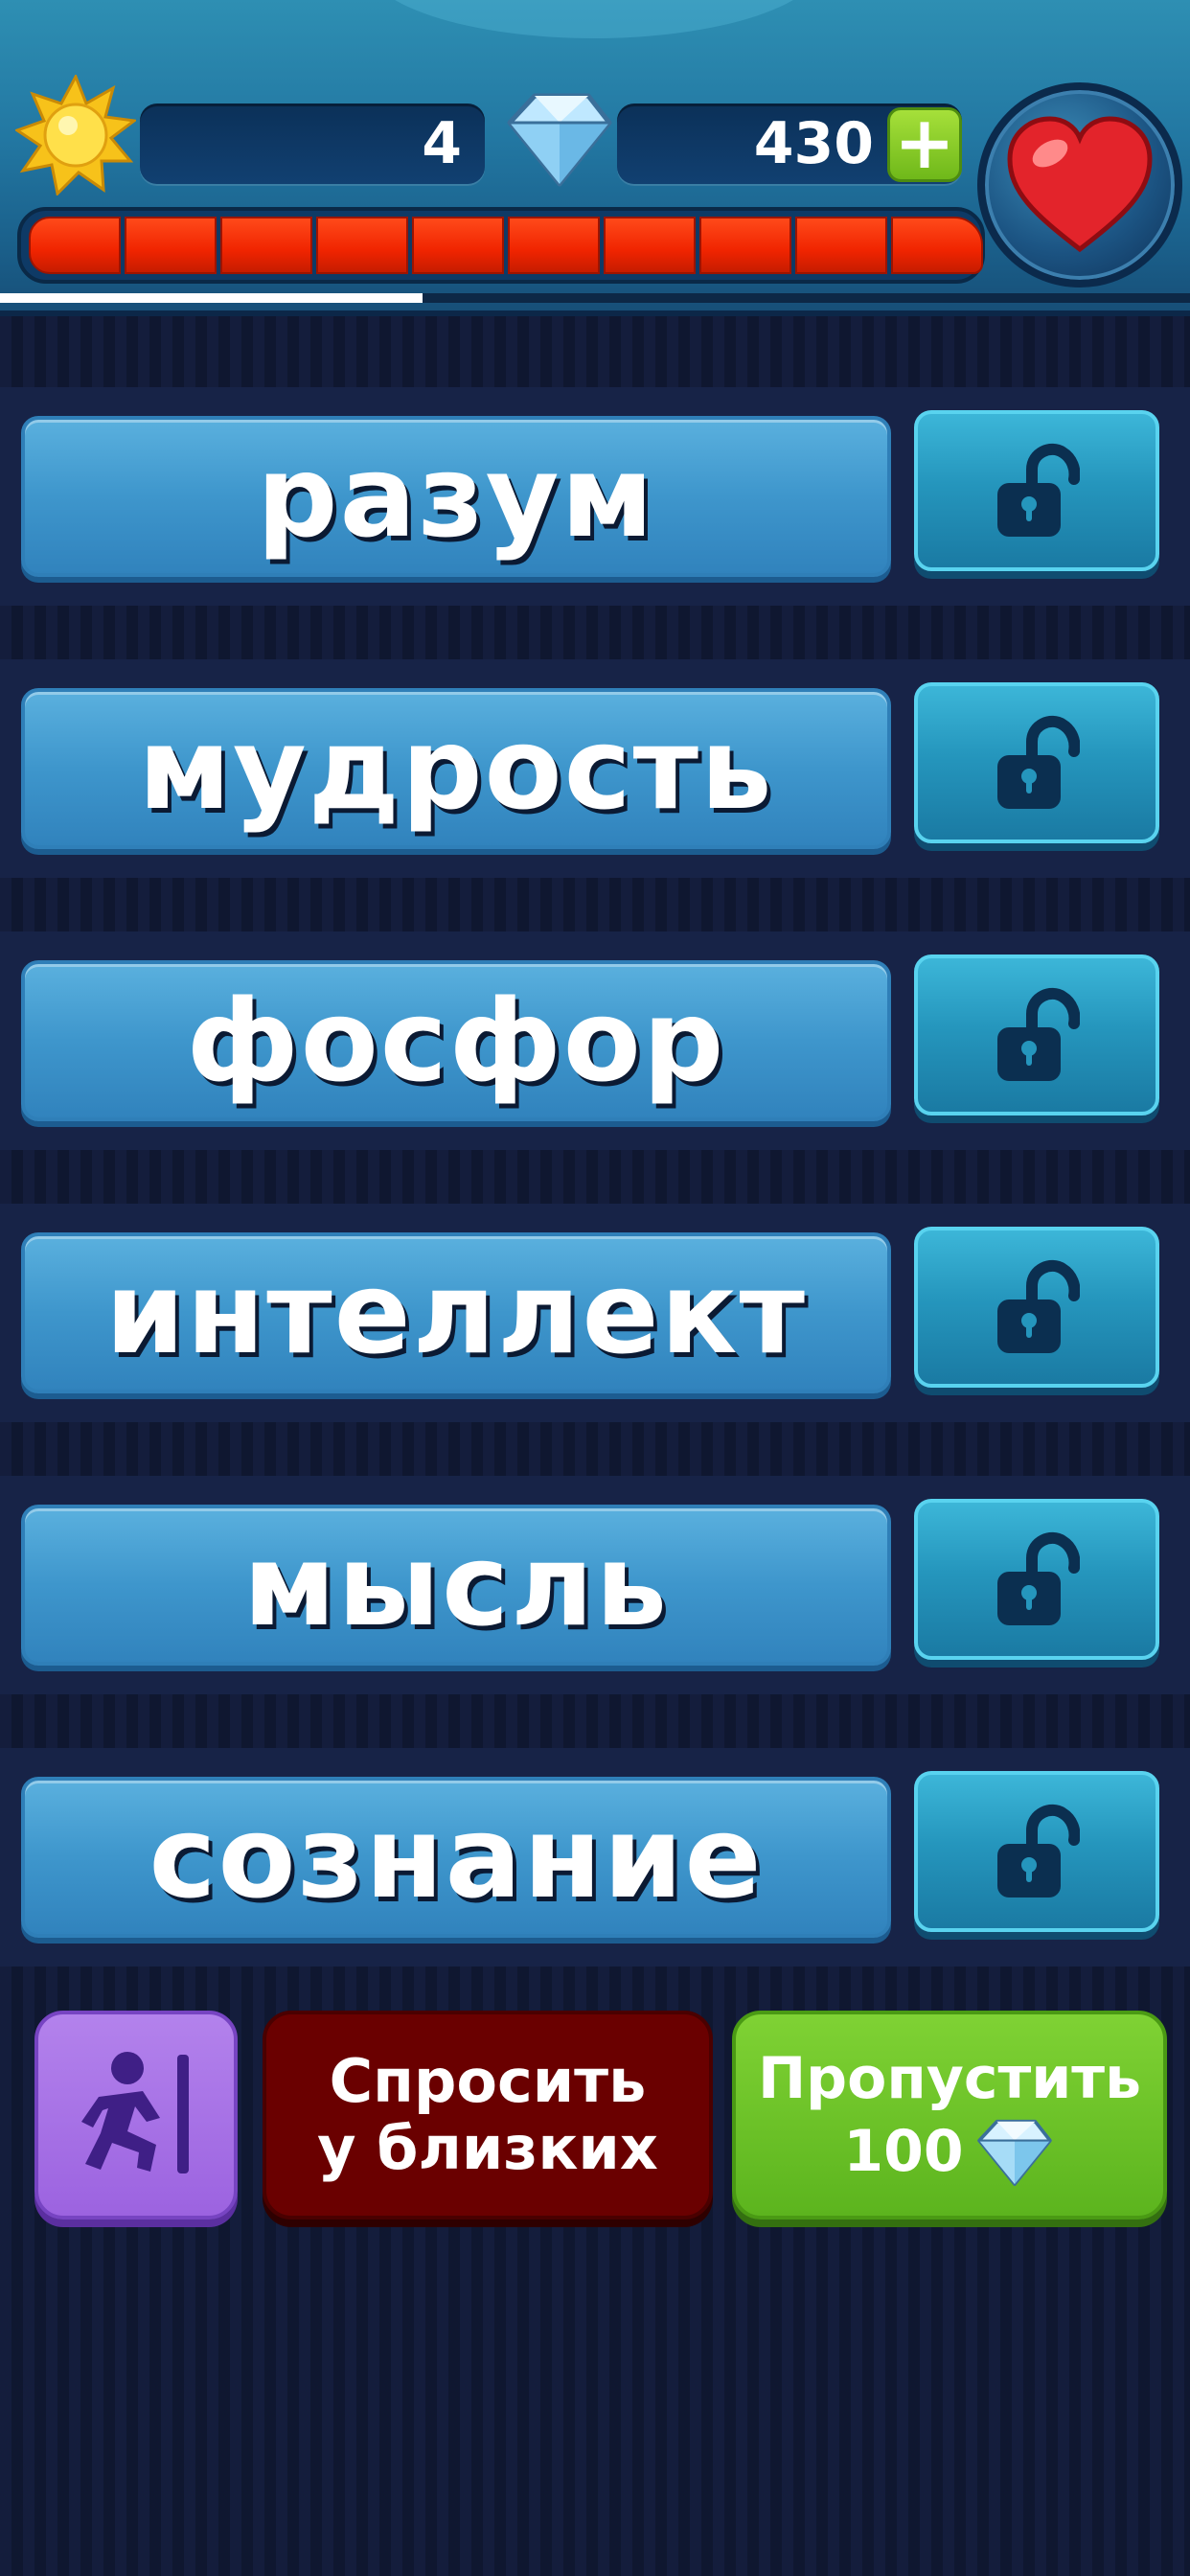  What do you see at coordinates (312, 144) in the screenshot?
I see `level-counter: 4` at bounding box center [312, 144].